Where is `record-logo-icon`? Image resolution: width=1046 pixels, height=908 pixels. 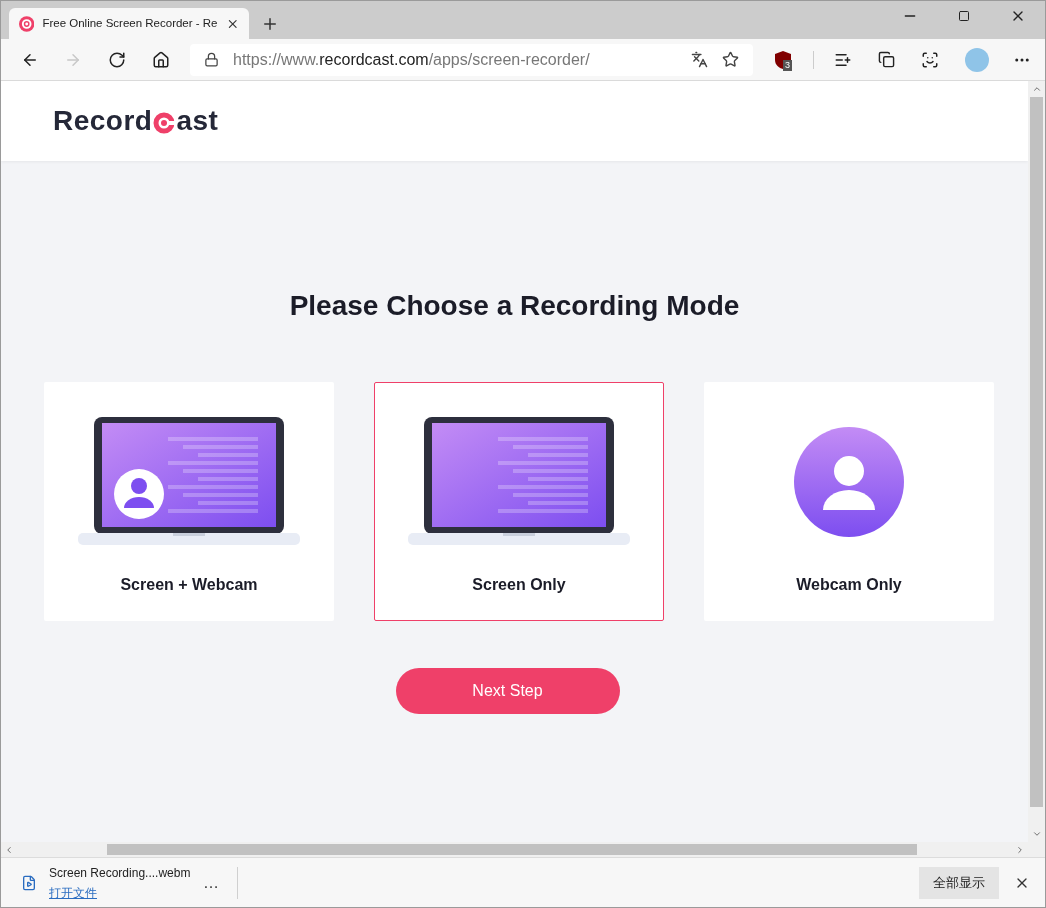
record-logo-icon is located at coordinates (27, 23).